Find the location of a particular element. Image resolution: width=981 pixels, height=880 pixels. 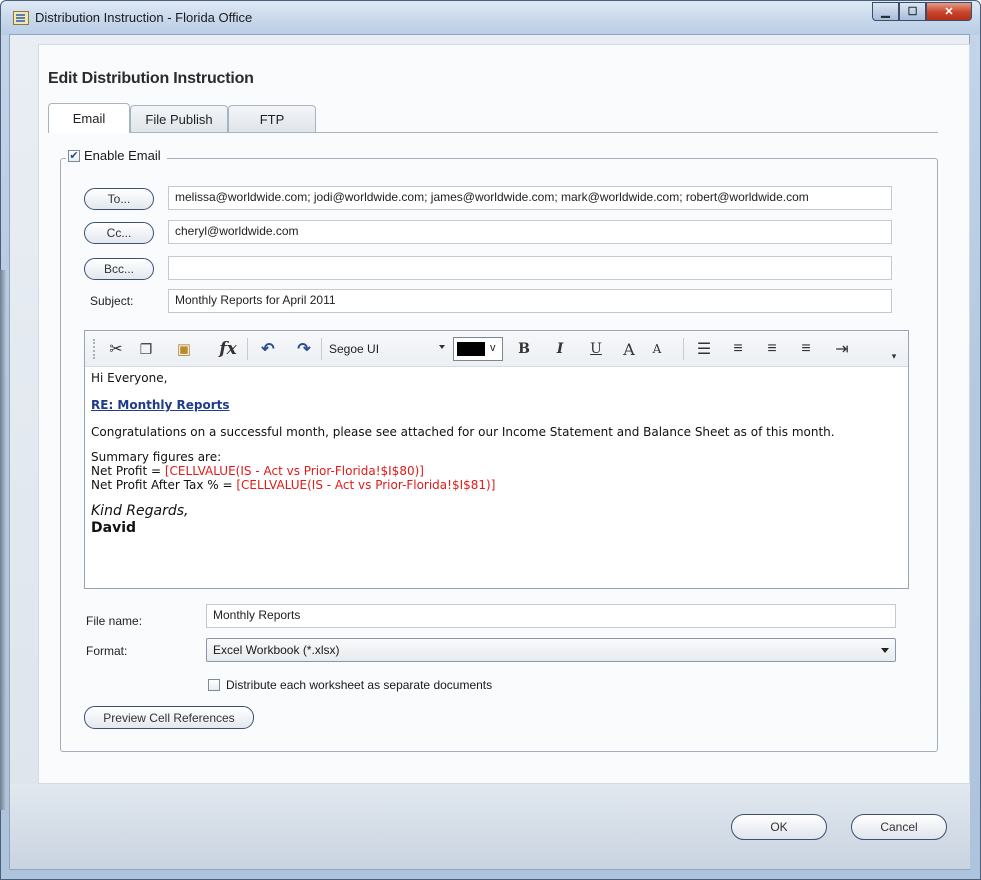

enable-email-checkbox: ✔ Enable Email is located at coordinates (116, 155).